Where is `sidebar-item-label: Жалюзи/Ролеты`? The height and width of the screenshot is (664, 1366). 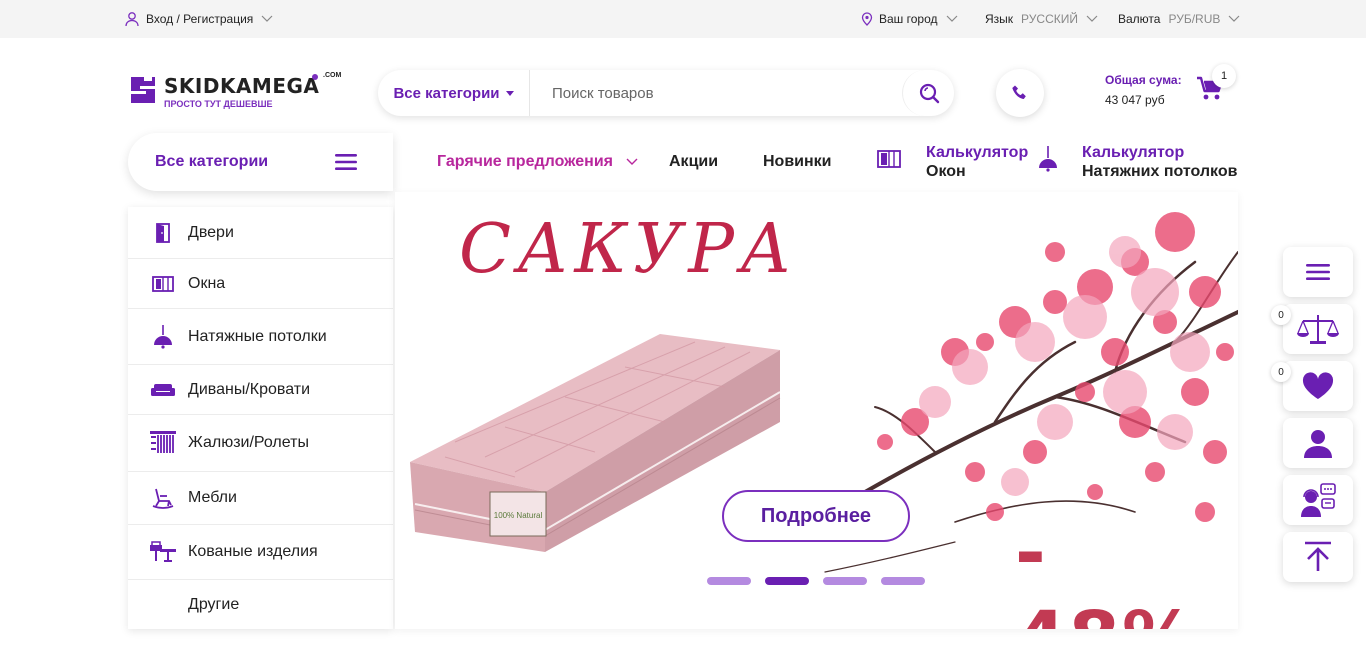
sidebar-item-label: Жалюзи/Ролеты is located at coordinates (248, 442).